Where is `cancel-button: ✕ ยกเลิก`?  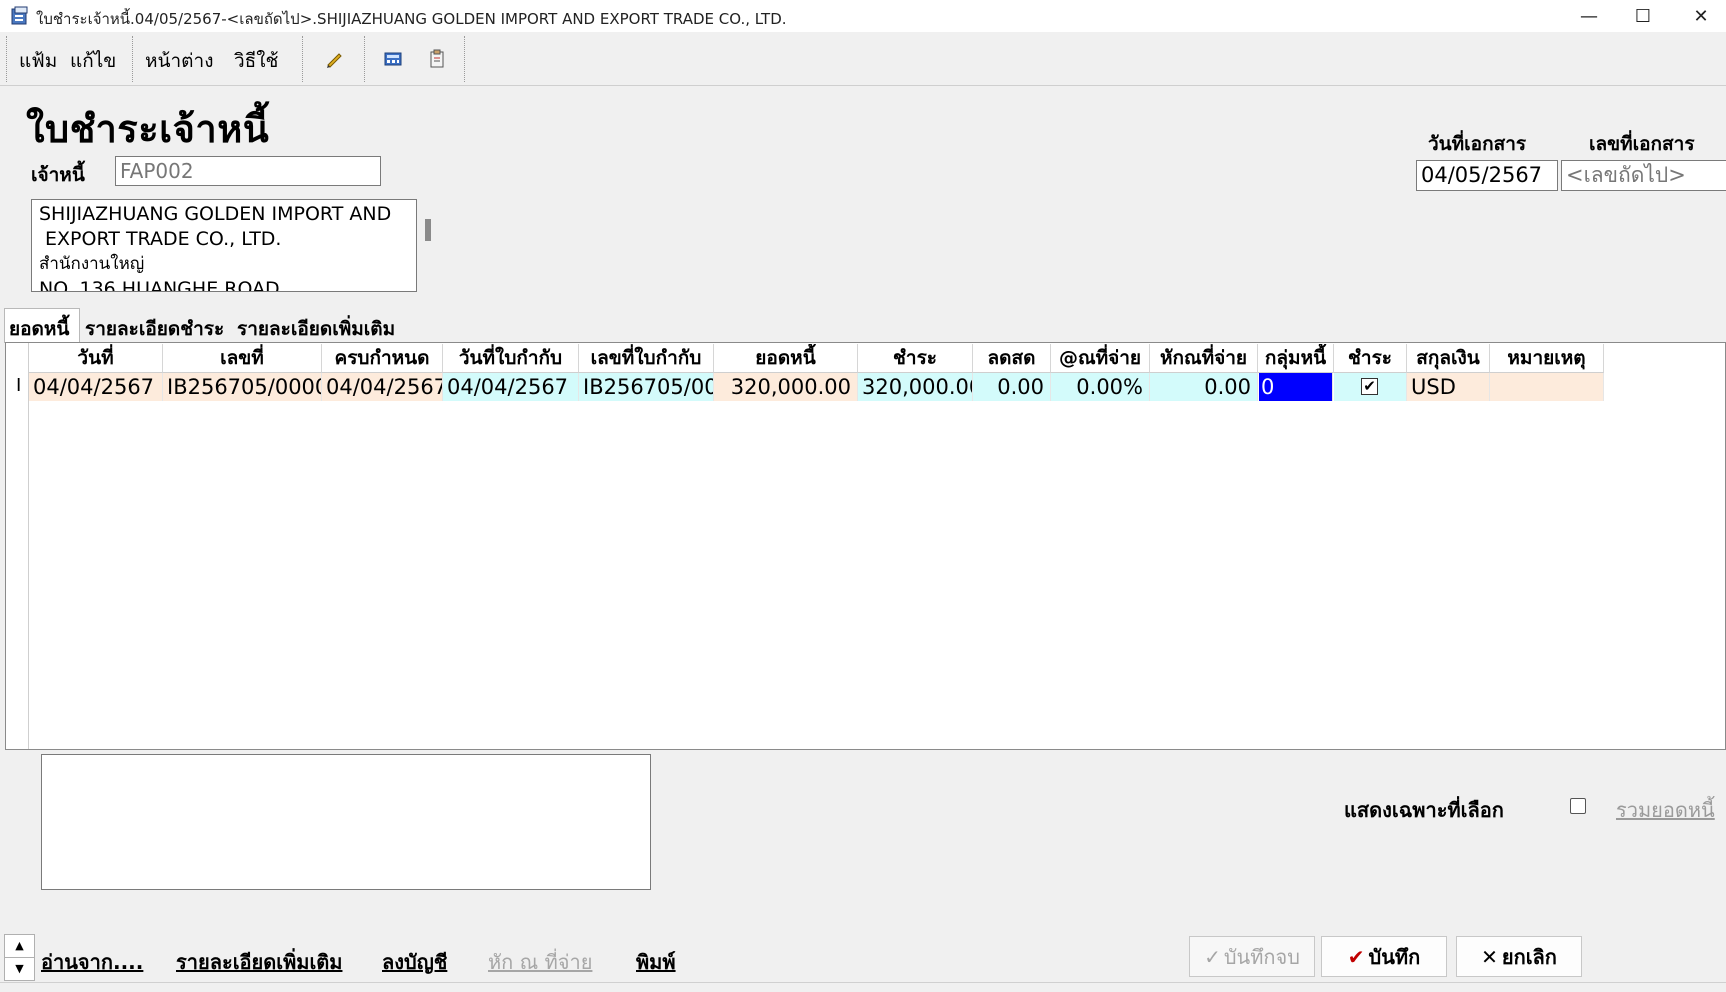 cancel-button: ✕ ยกเลิก is located at coordinates (1519, 956).